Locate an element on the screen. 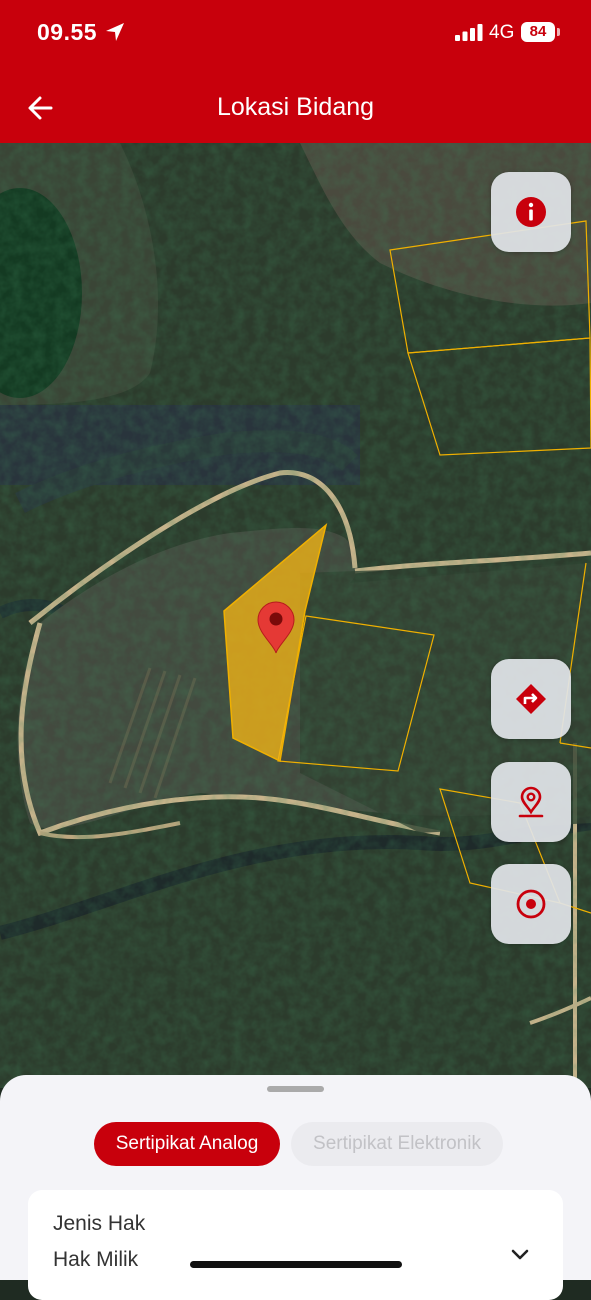 The width and height of the screenshot is (591, 1300). info-icon is located at coordinates (531, 212).